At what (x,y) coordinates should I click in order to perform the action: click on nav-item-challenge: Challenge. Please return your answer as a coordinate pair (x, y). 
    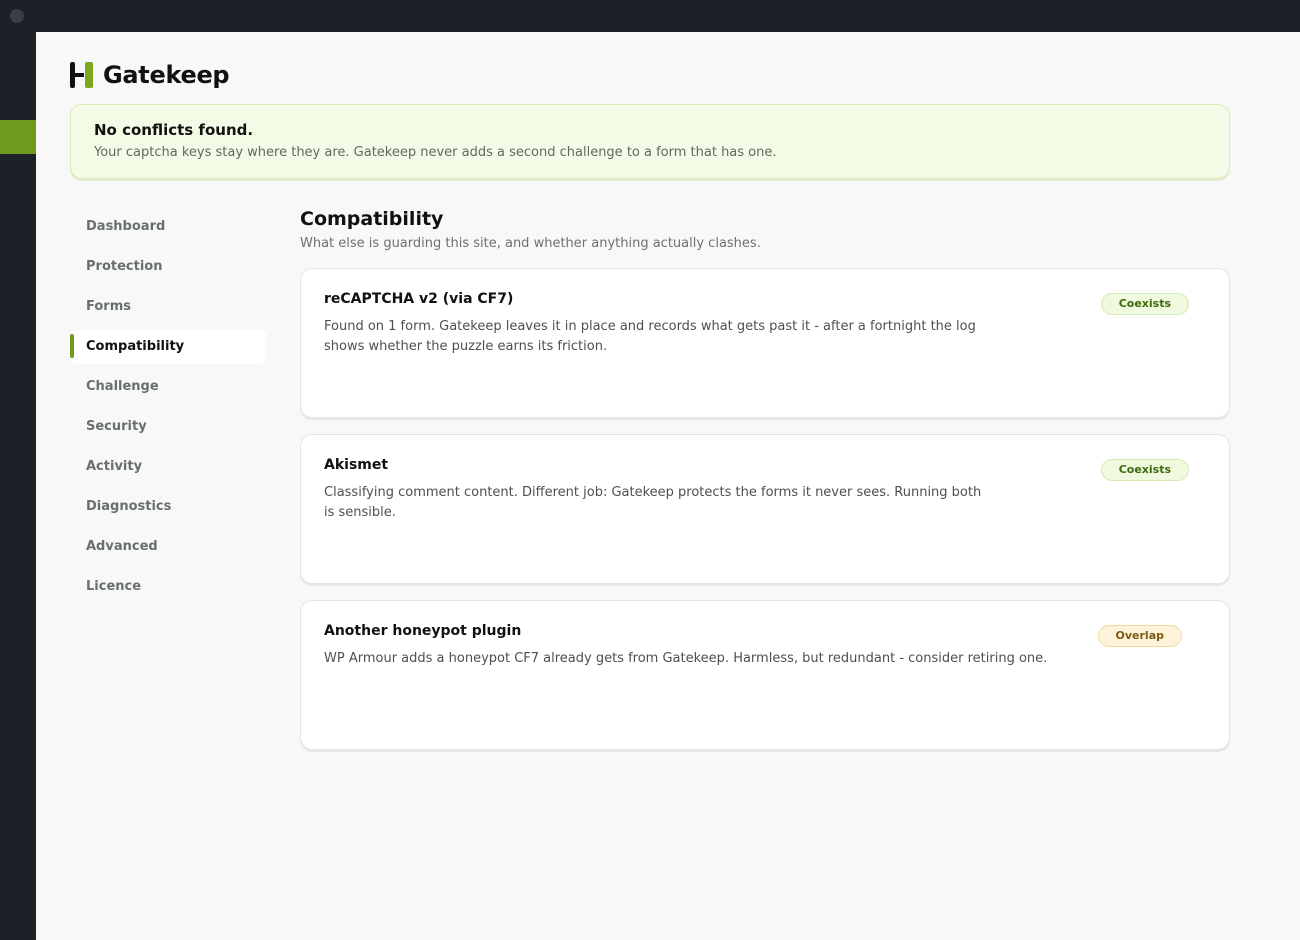
    Looking at the image, I should click on (168, 387).